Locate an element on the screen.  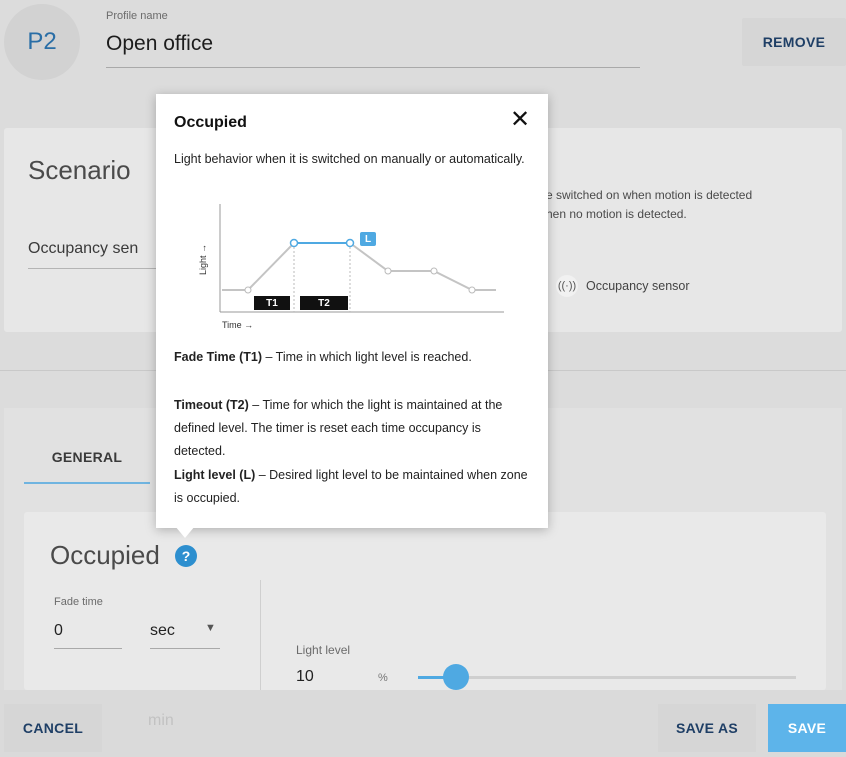
fade-time-underline is located at coordinates (88, 648).